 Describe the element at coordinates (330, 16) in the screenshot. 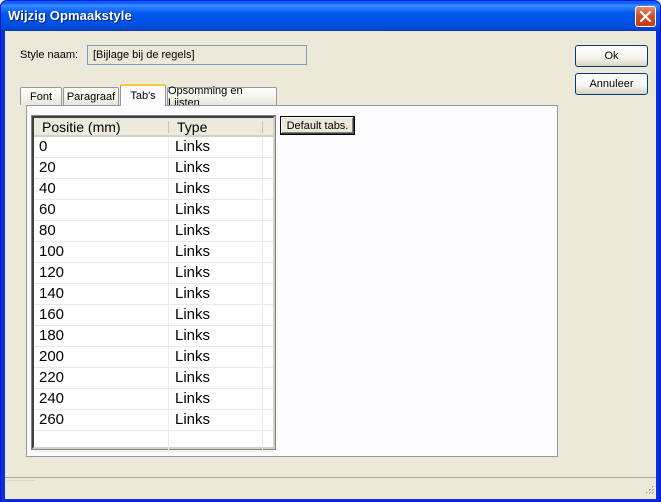

I see `title-bar: Wijzig Opmaakstyle` at that location.